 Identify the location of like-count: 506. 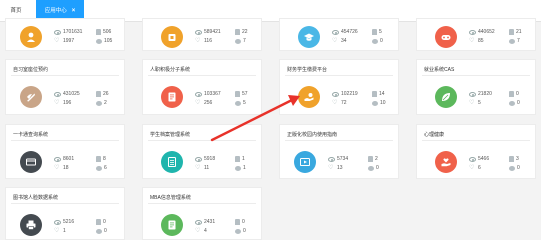
(107, 32).